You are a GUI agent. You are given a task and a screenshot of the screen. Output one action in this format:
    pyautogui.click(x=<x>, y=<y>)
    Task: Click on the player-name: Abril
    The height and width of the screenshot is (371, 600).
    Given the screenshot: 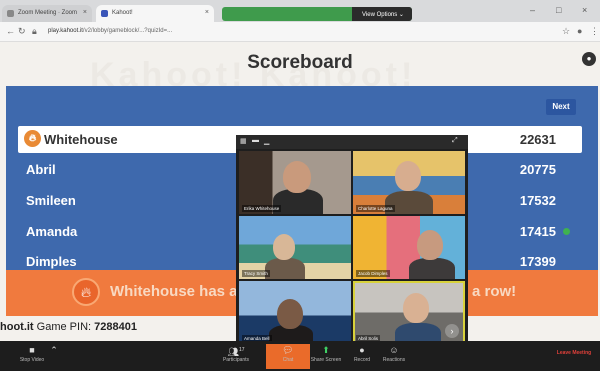 What is the action you would take?
    pyautogui.click(x=41, y=169)
    